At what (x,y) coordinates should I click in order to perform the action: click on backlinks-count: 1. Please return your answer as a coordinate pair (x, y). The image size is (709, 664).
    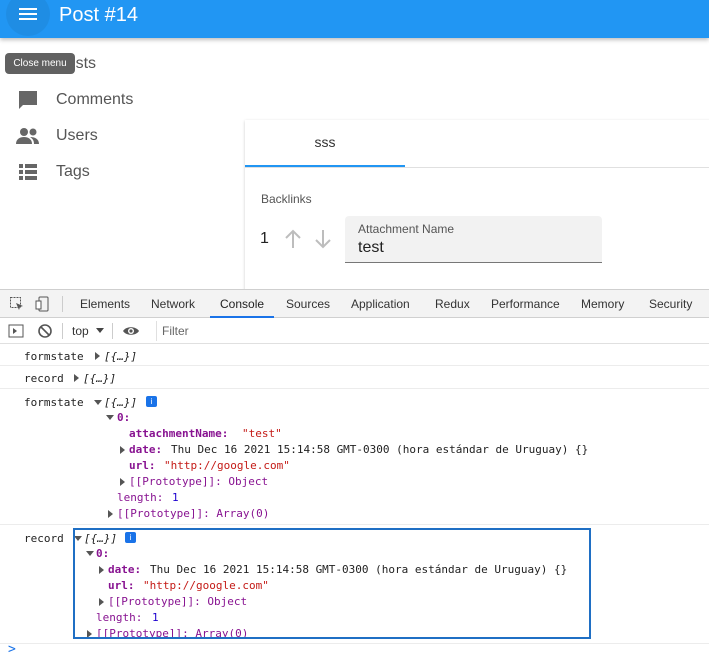
    Looking at the image, I should click on (264, 238).